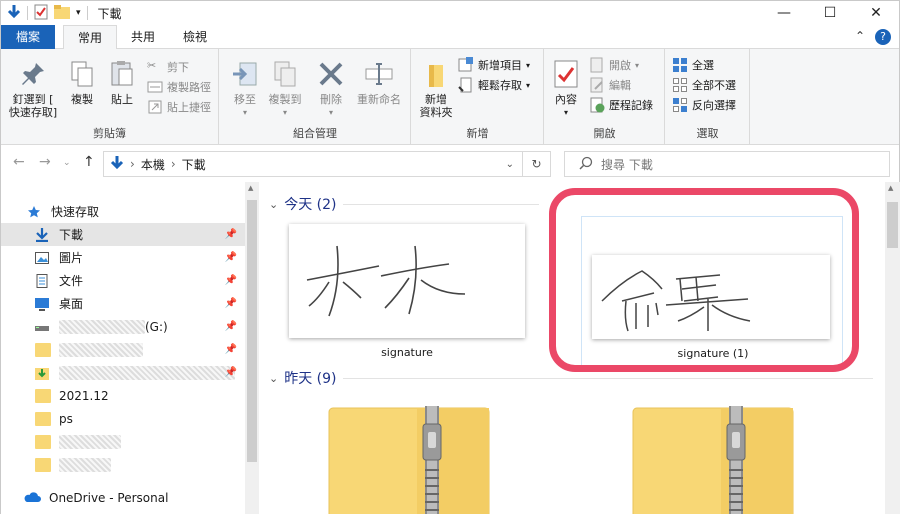 This screenshot has width=900, height=514. Describe the element at coordinates (727, 164) in the screenshot. I see `search-box: 搜尋 下載` at that location.